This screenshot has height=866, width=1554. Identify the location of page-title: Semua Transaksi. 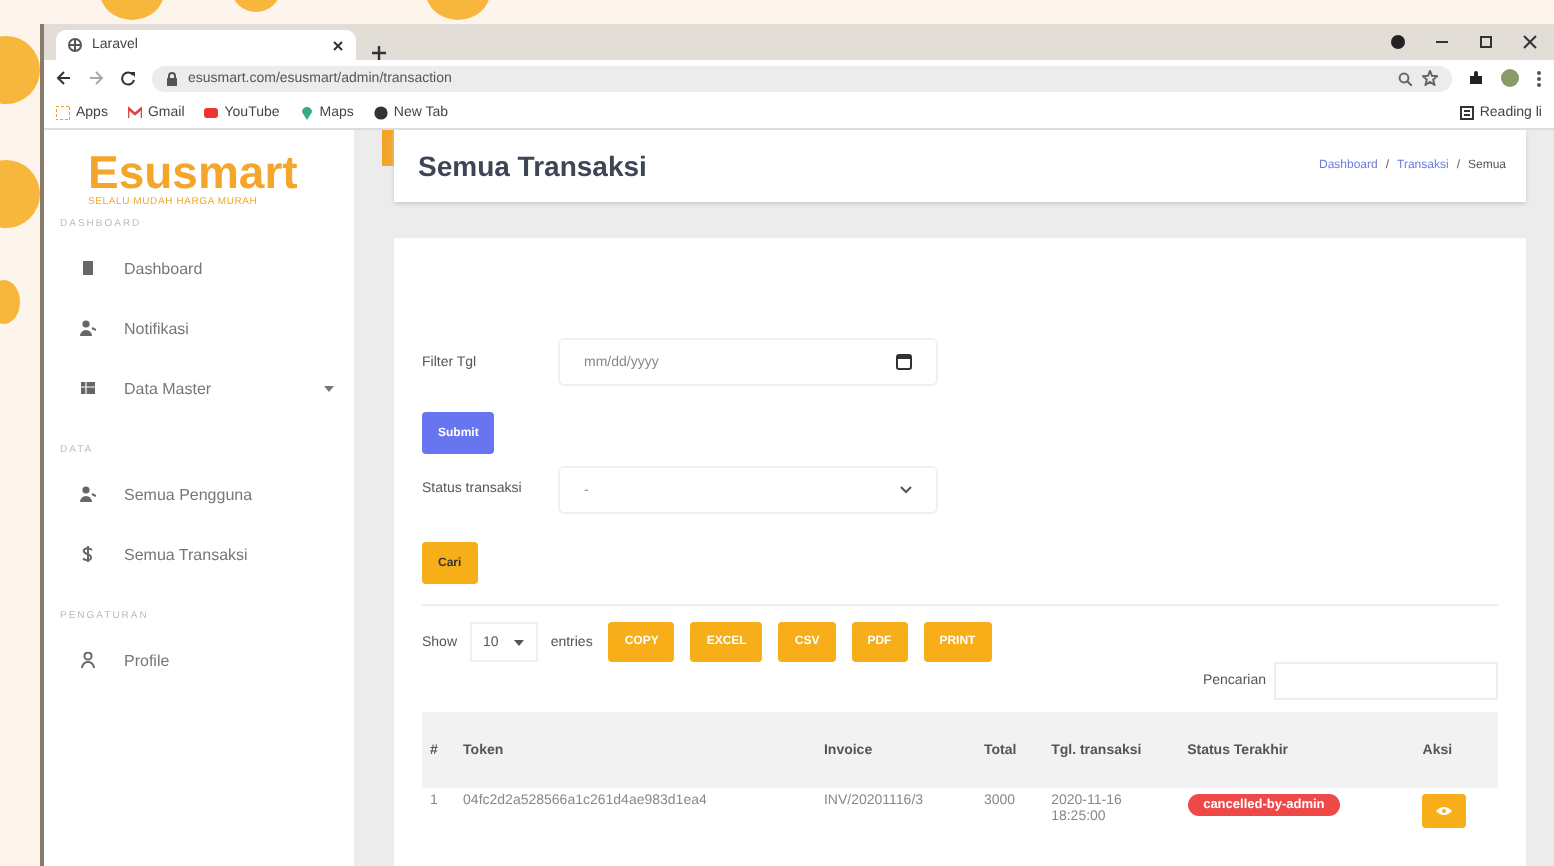
(532, 166).